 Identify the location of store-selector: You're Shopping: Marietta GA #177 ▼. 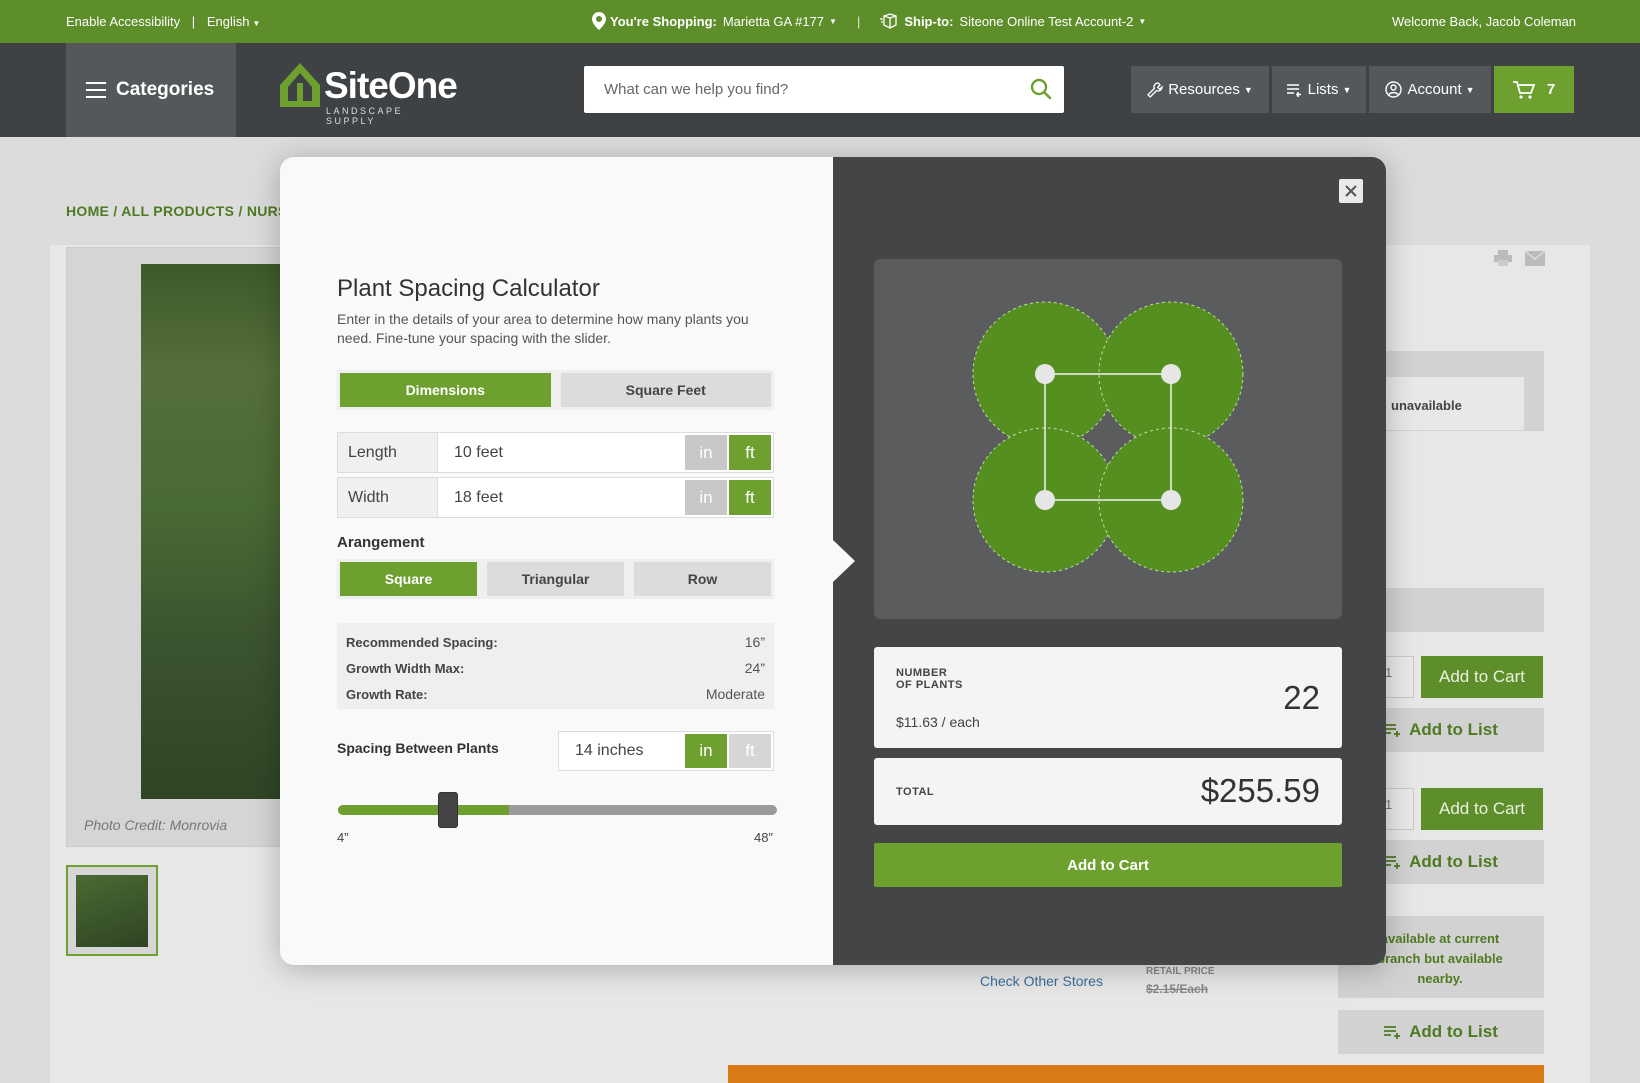
(714, 21).